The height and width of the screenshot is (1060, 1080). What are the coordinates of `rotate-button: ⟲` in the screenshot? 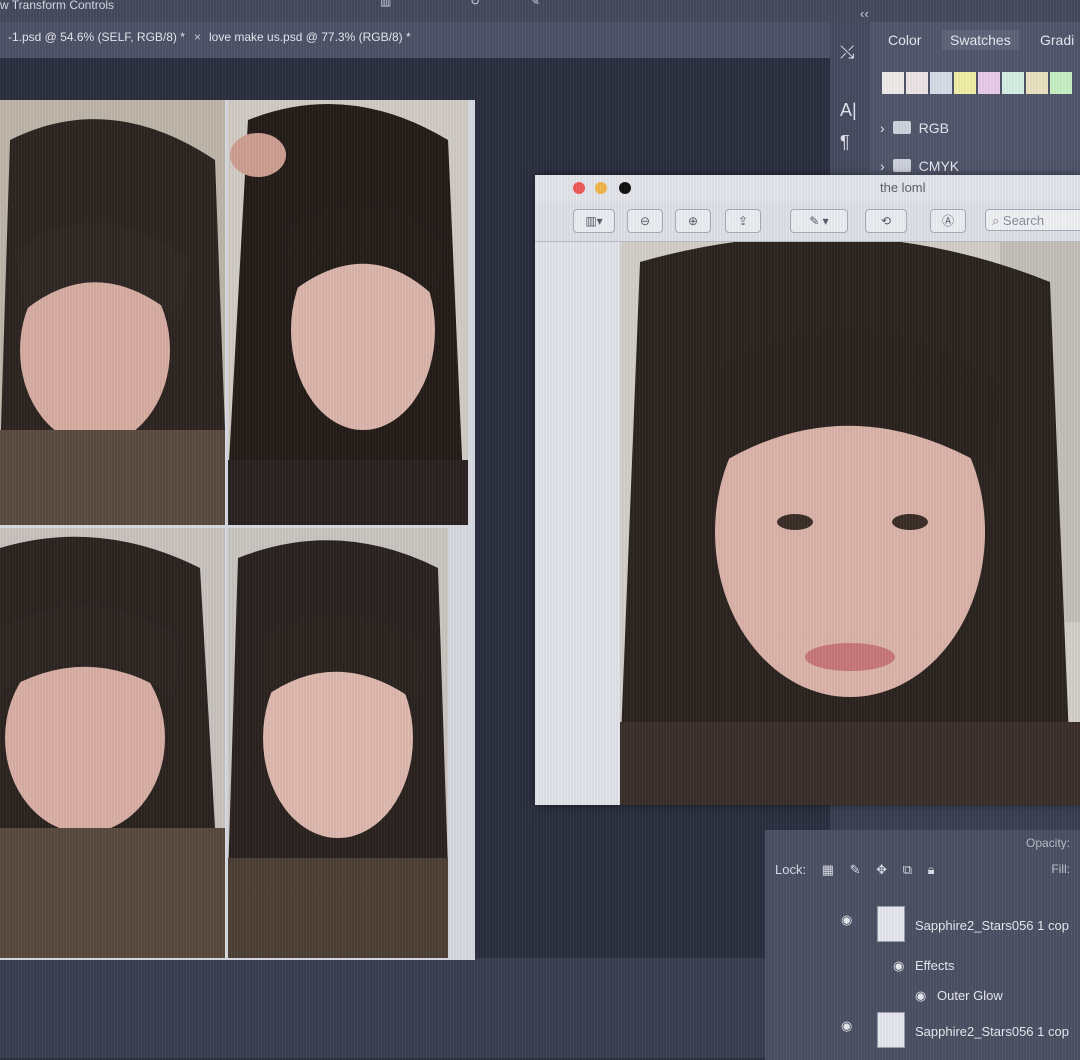 It's located at (886, 221).